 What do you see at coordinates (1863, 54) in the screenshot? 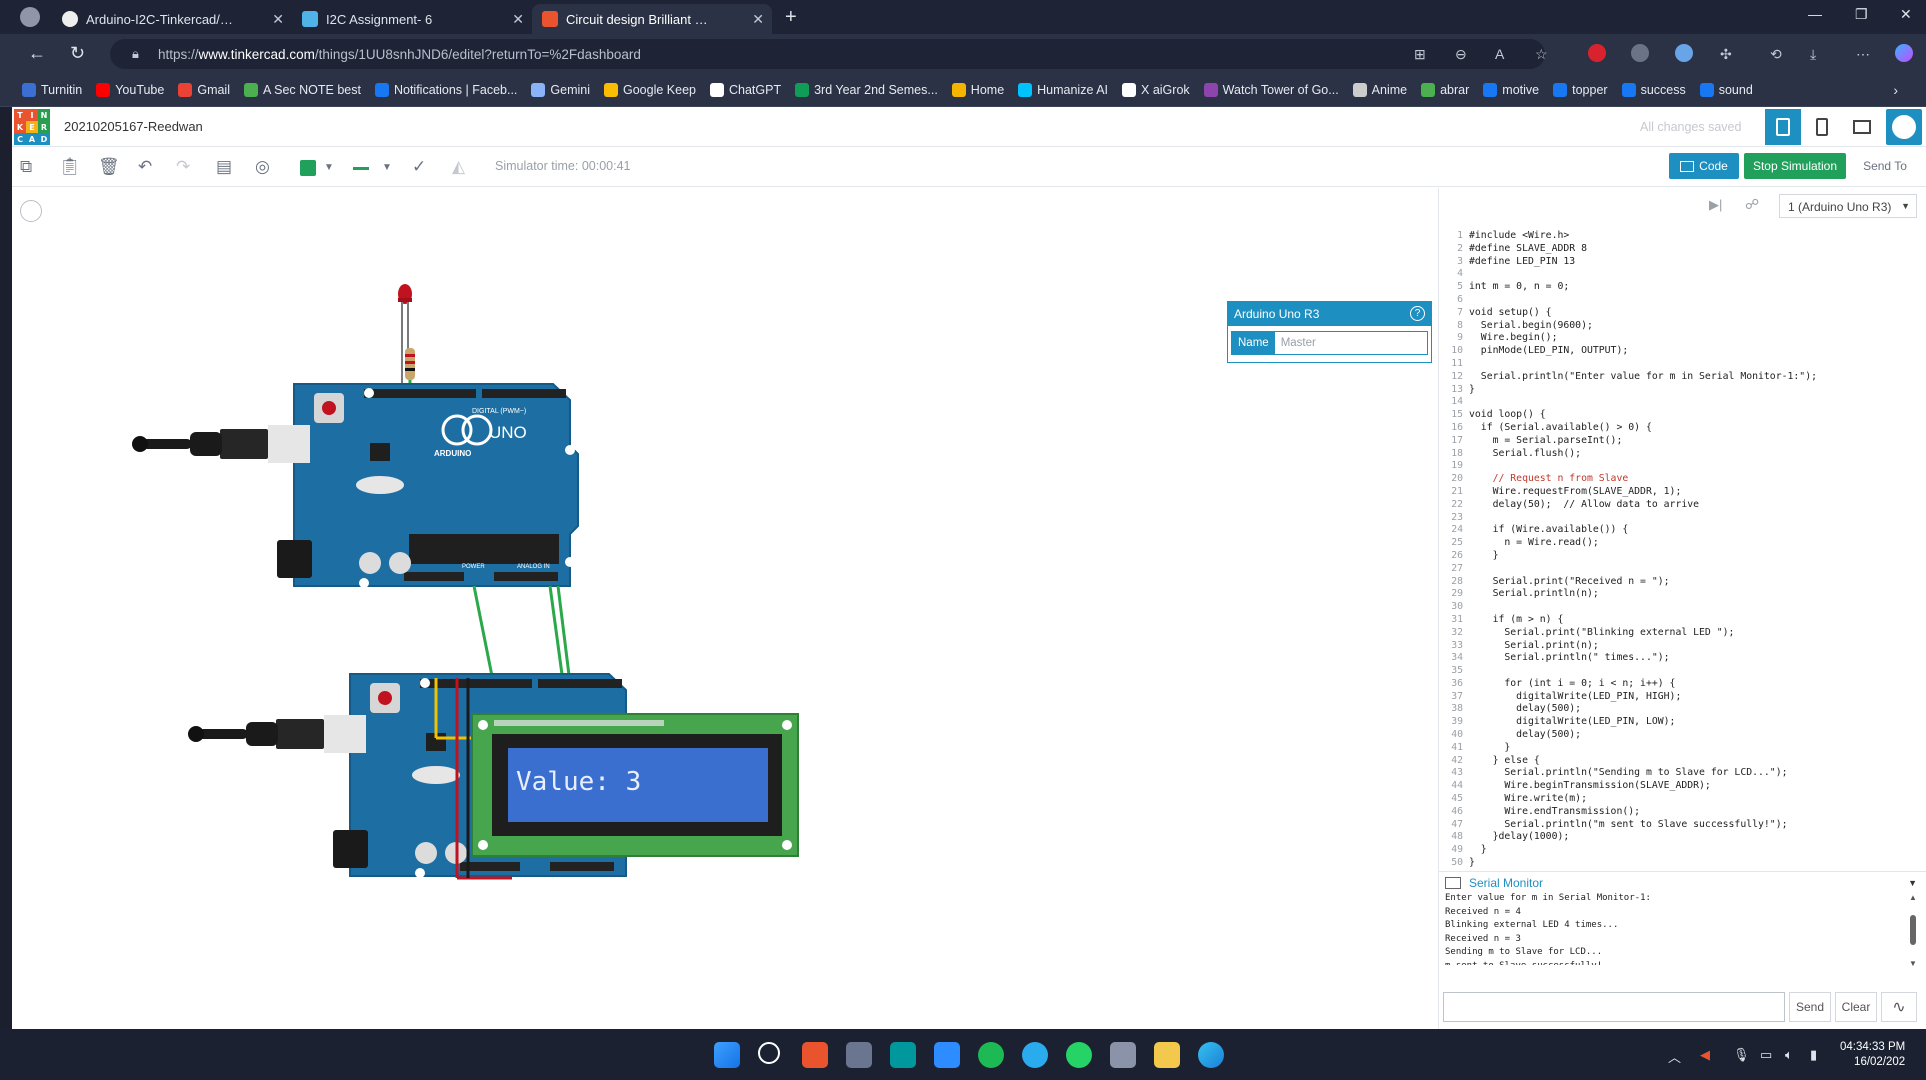
I see `more-menu-icon: ⋯` at bounding box center [1863, 54].